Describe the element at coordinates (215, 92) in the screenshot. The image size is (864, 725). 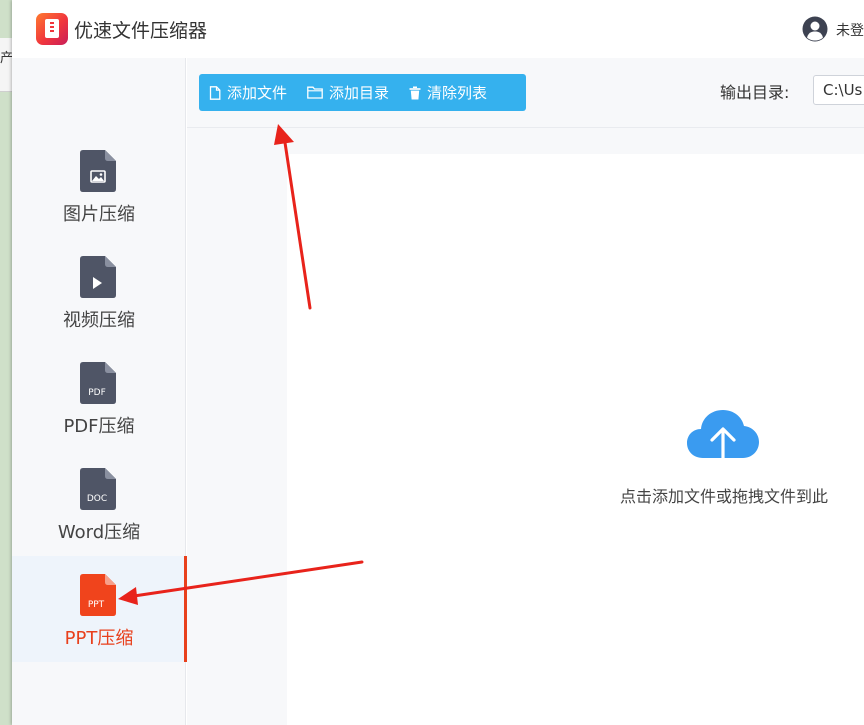
I see `file-icon` at that location.